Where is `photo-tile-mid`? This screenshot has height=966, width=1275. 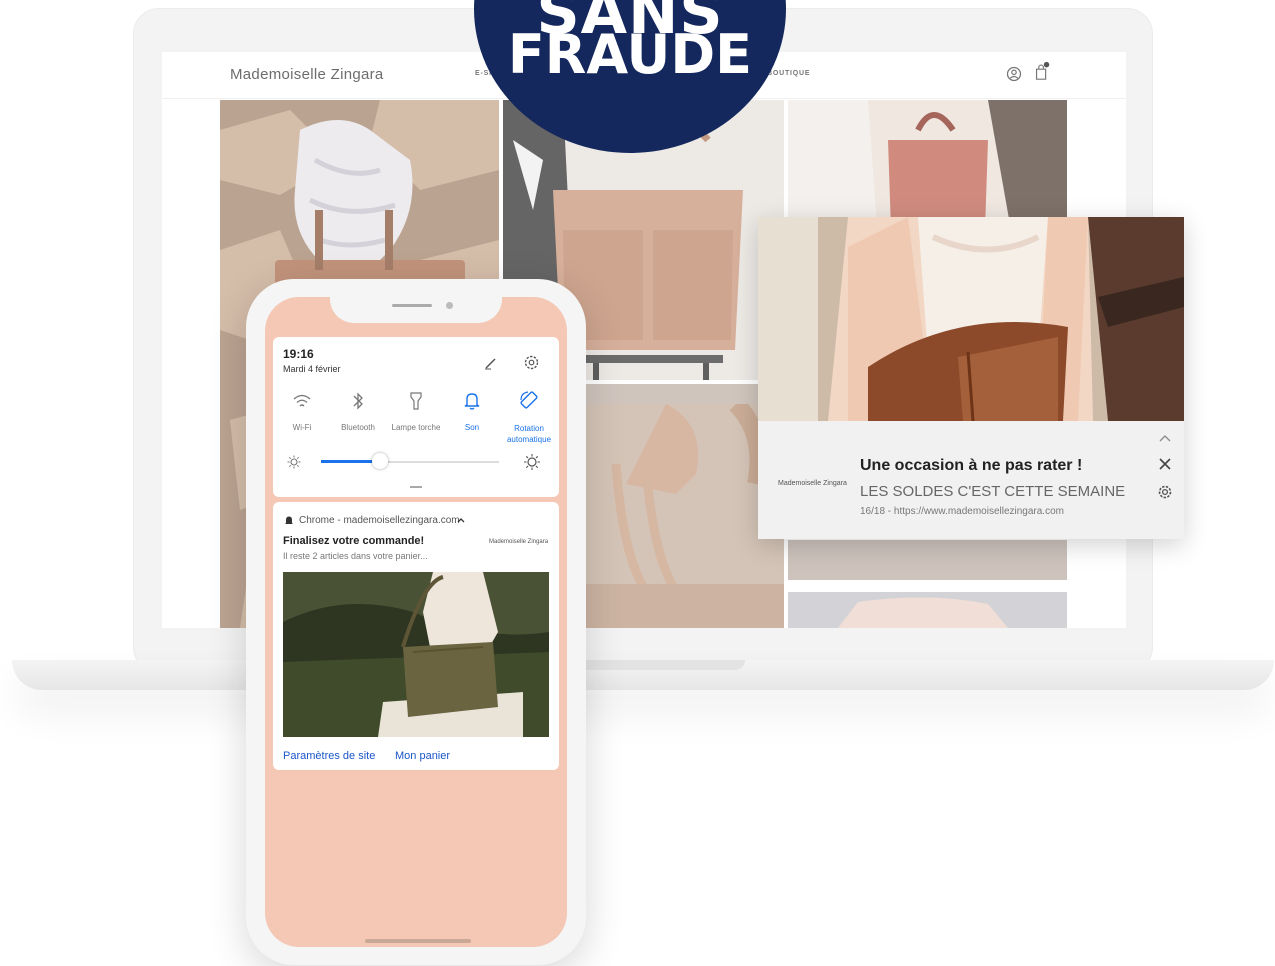 photo-tile-mid is located at coordinates (927, 560).